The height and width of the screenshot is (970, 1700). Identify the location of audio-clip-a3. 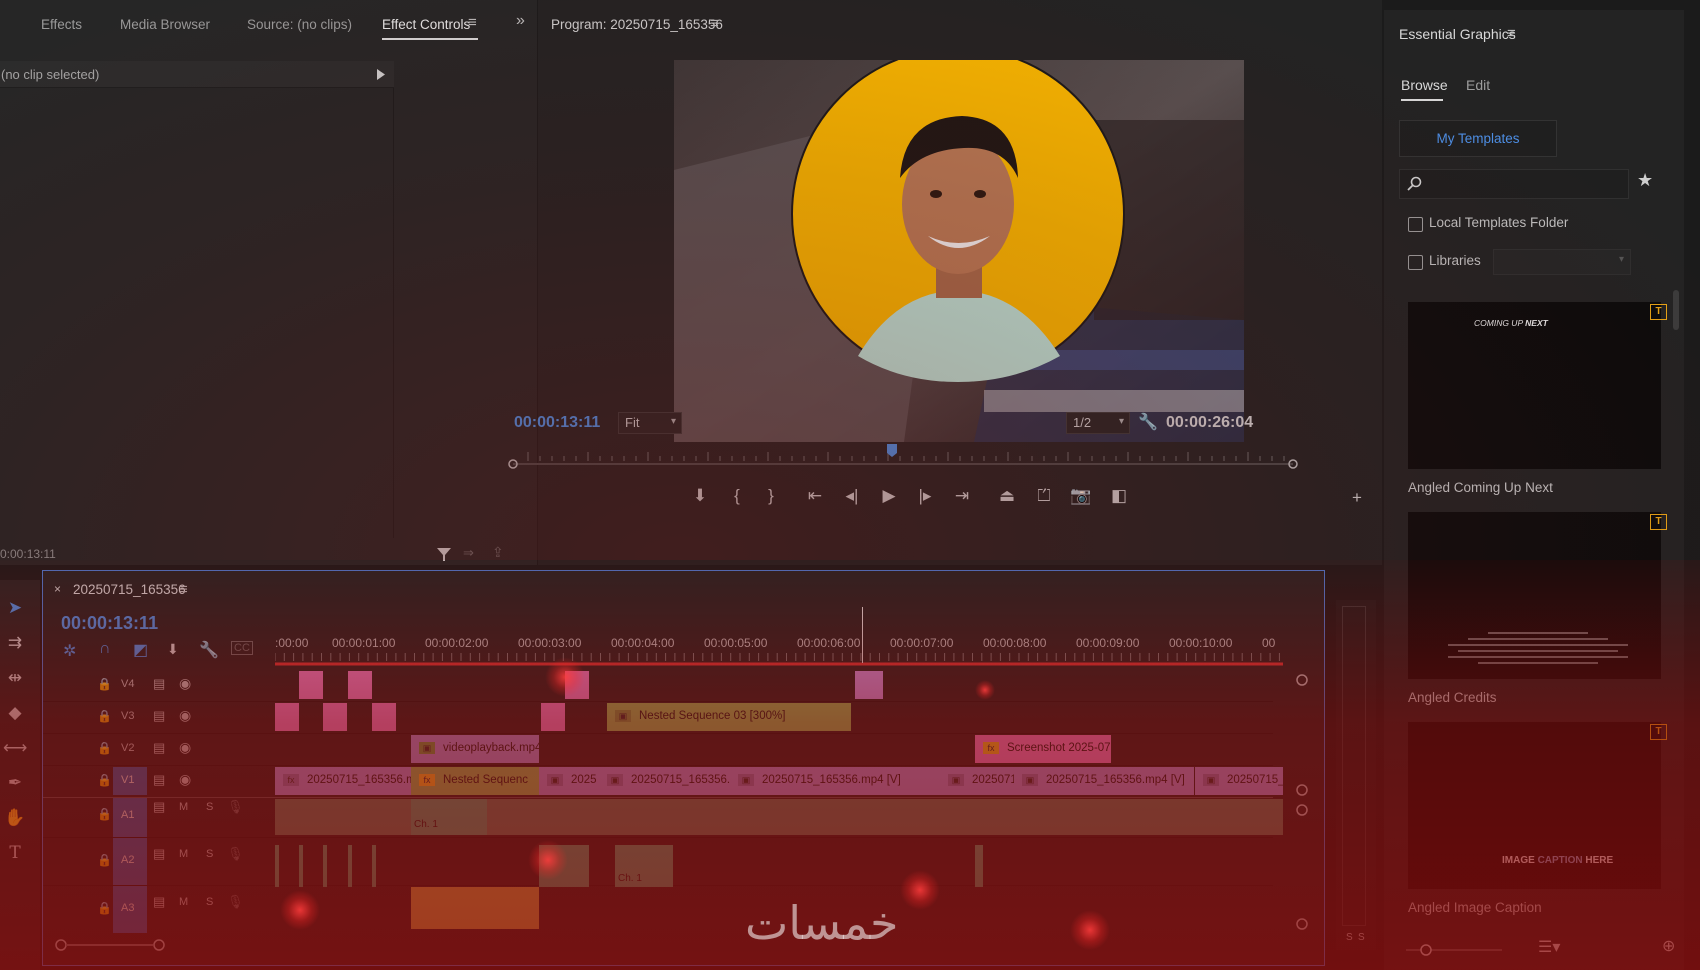
(475, 908).